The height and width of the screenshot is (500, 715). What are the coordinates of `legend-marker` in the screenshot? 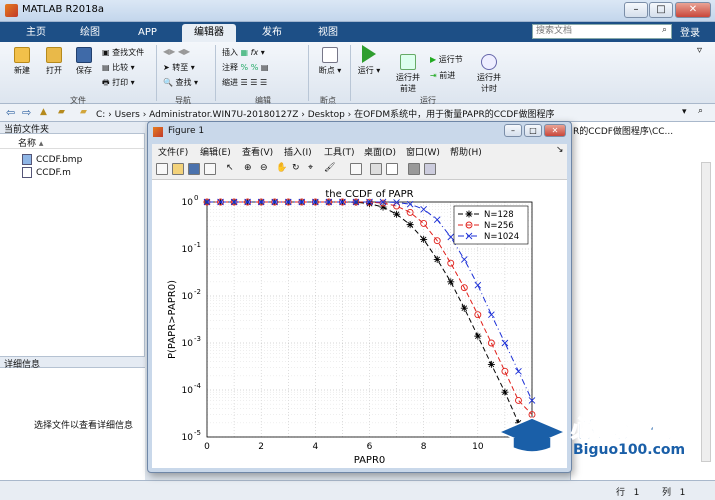 It's located at (469, 214).